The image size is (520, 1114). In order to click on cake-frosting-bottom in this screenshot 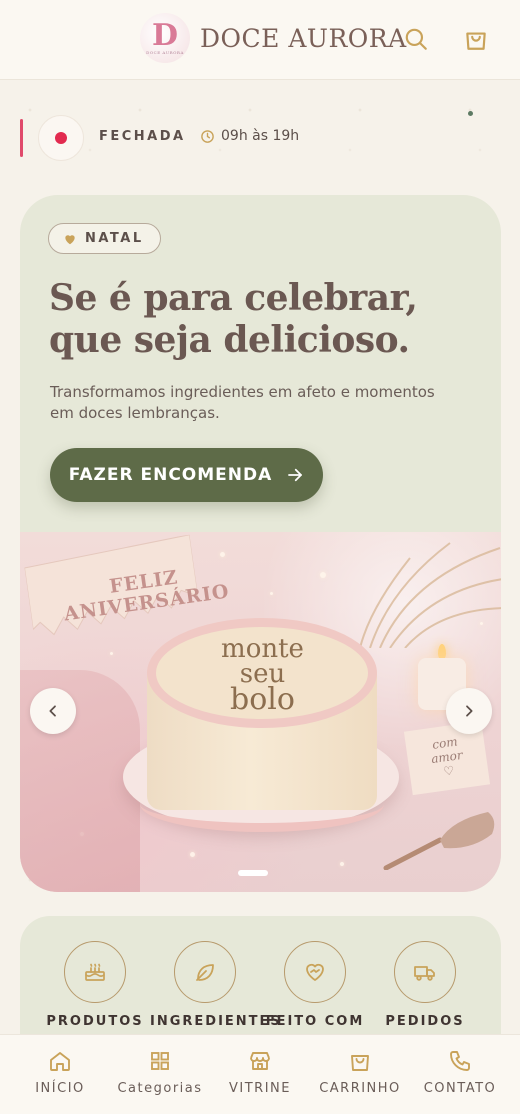, I will do `click(262, 804)`.